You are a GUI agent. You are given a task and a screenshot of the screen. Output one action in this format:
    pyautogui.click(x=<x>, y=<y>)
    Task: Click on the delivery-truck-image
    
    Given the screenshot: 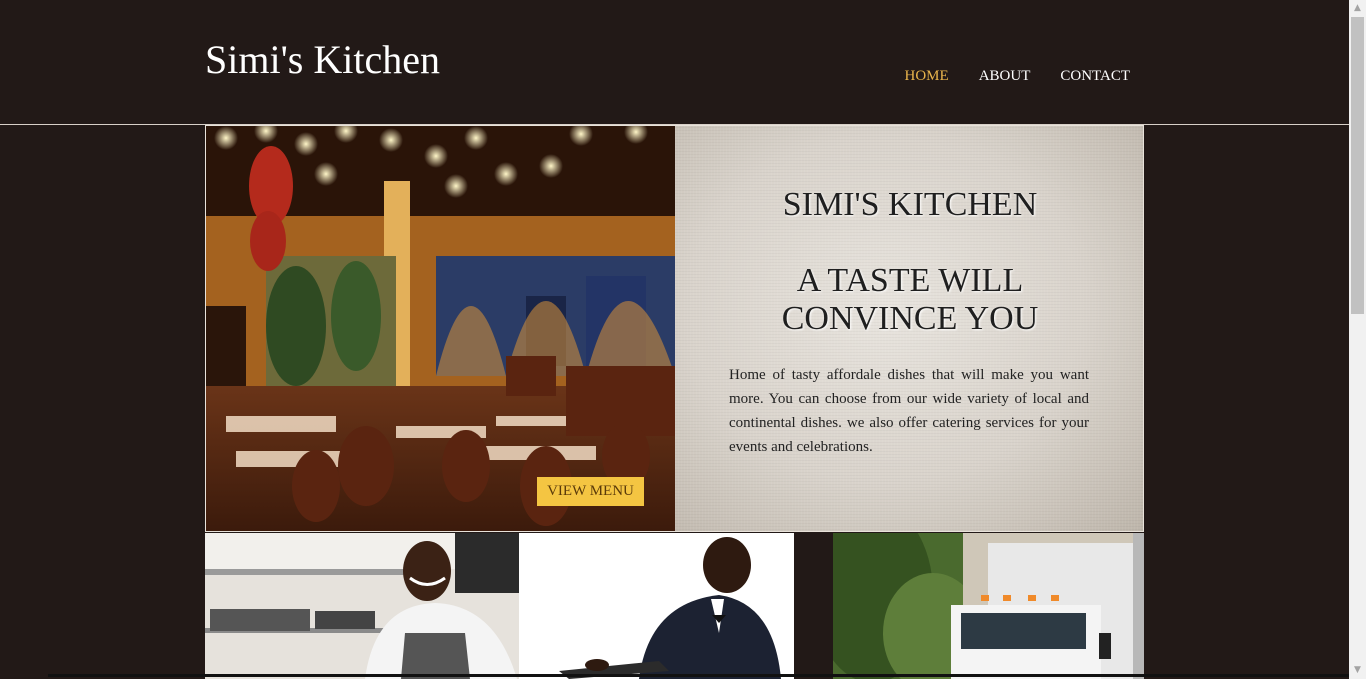 What is the action you would take?
    pyautogui.click(x=988, y=606)
    